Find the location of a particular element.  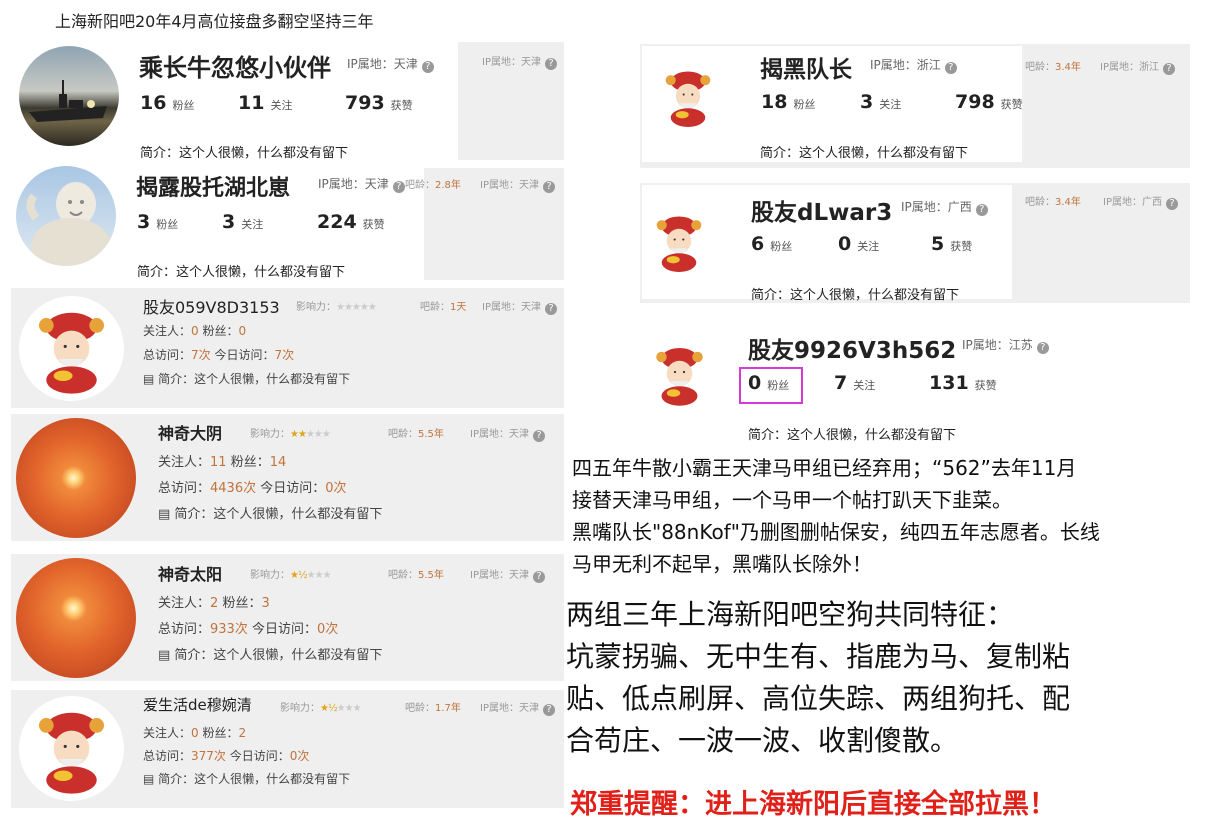

ship-image is located at coordinates (68, 101).